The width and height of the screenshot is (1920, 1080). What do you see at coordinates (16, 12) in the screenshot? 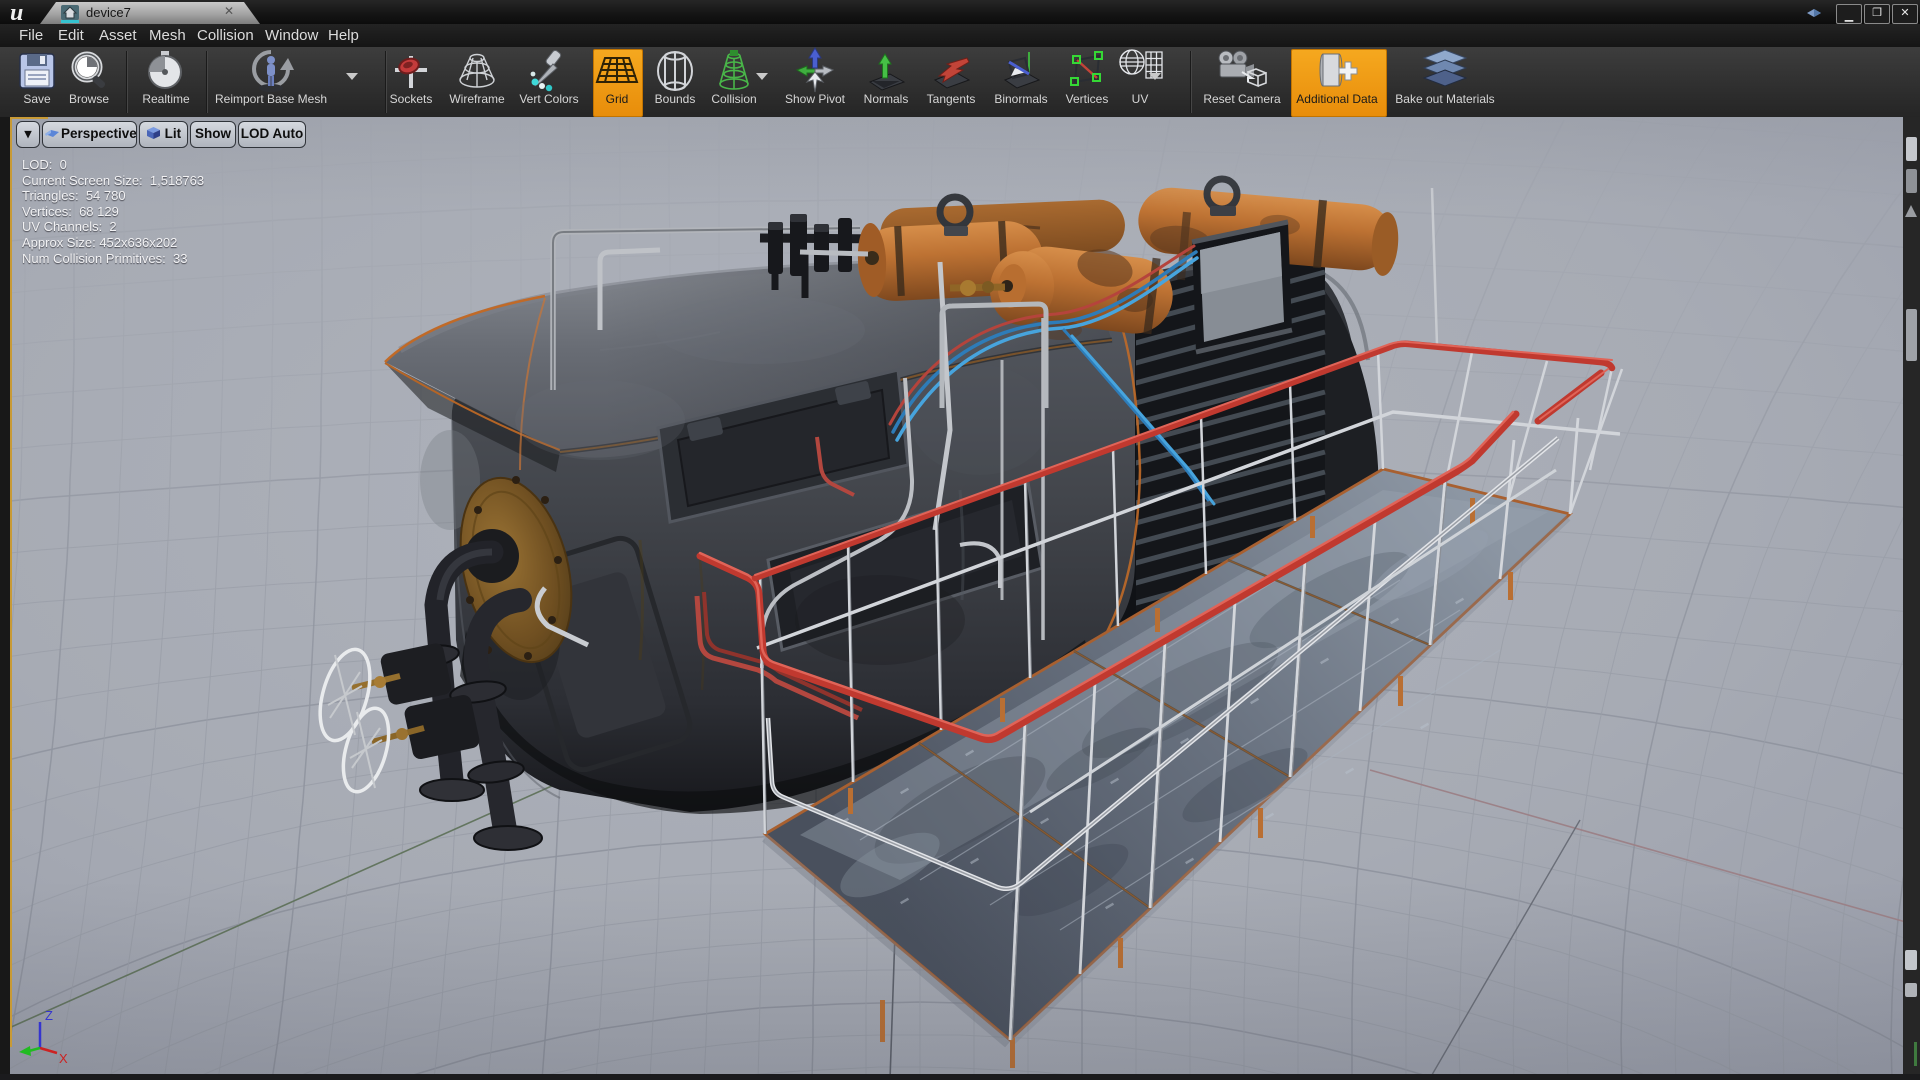
I see `svg-text: u` at bounding box center [16, 12].